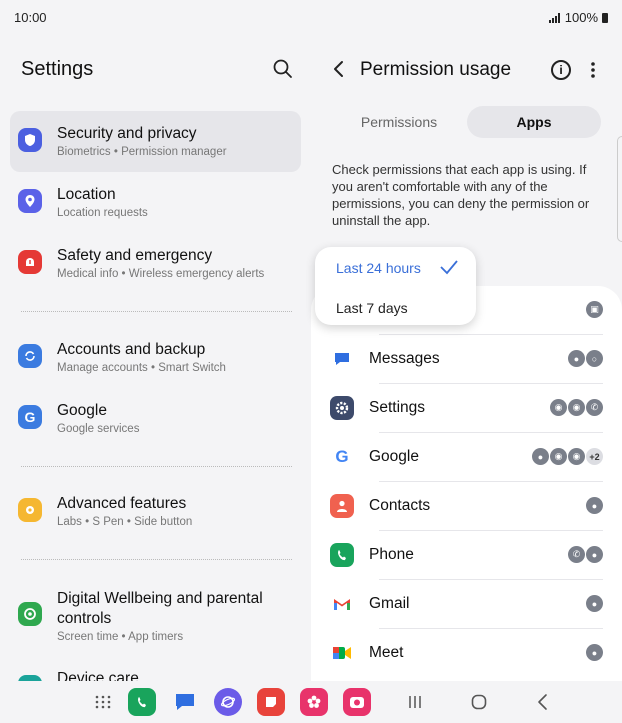  What do you see at coordinates (594, 358) in the screenshot?
I see `sms-permission-icon: ○` at bounding box center [594, 358].